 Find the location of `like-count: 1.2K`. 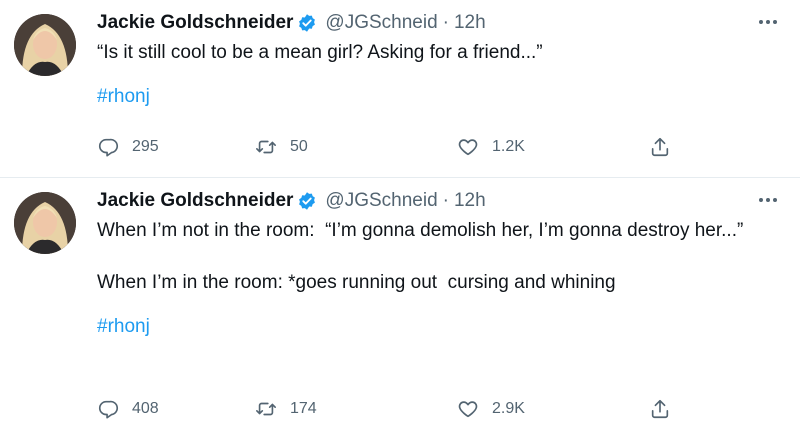

like-count: 1.2K is located at coordinates (508, 146).